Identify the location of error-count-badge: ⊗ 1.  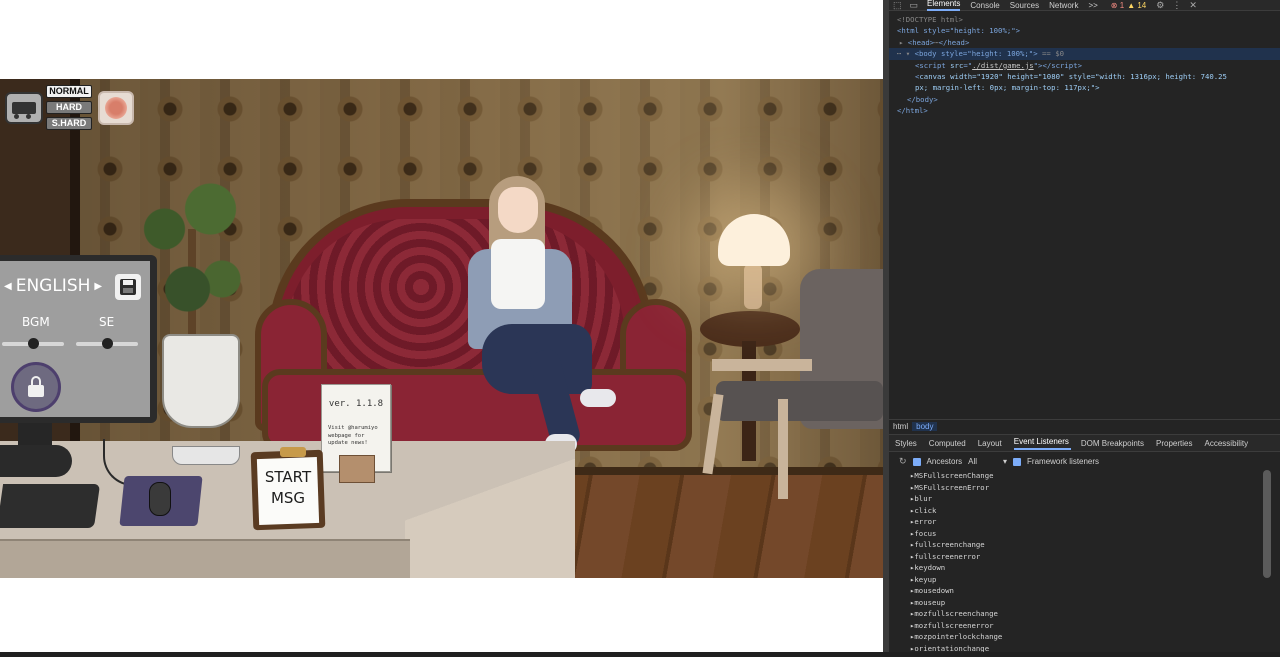
(1117, 5).